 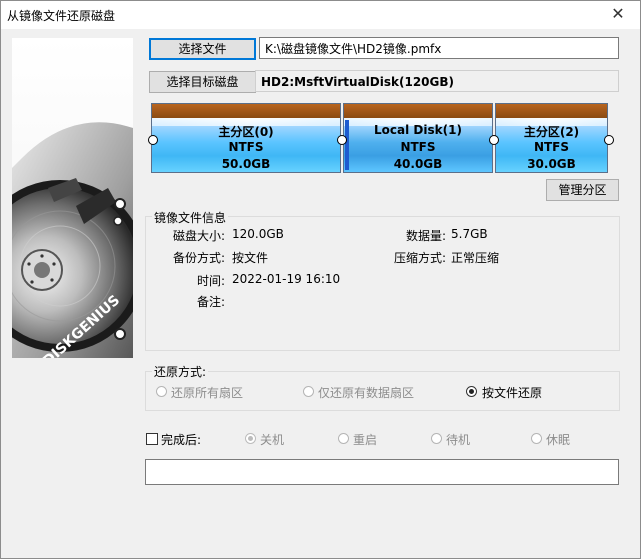 What do you see at coordinates (469, 234) in the screenshot?
I see `data-amount-value: 5.7GB` at bounding box center [469, 234].